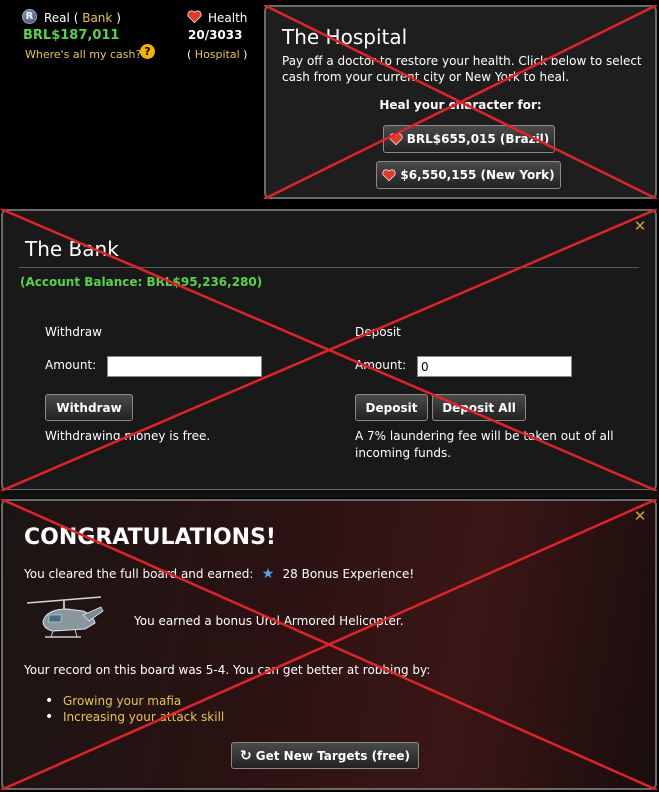 The image size is (659, 792). Describe the element at coordinates (268, 574) in the screenshot. I see `star-icon: ★` at that location.